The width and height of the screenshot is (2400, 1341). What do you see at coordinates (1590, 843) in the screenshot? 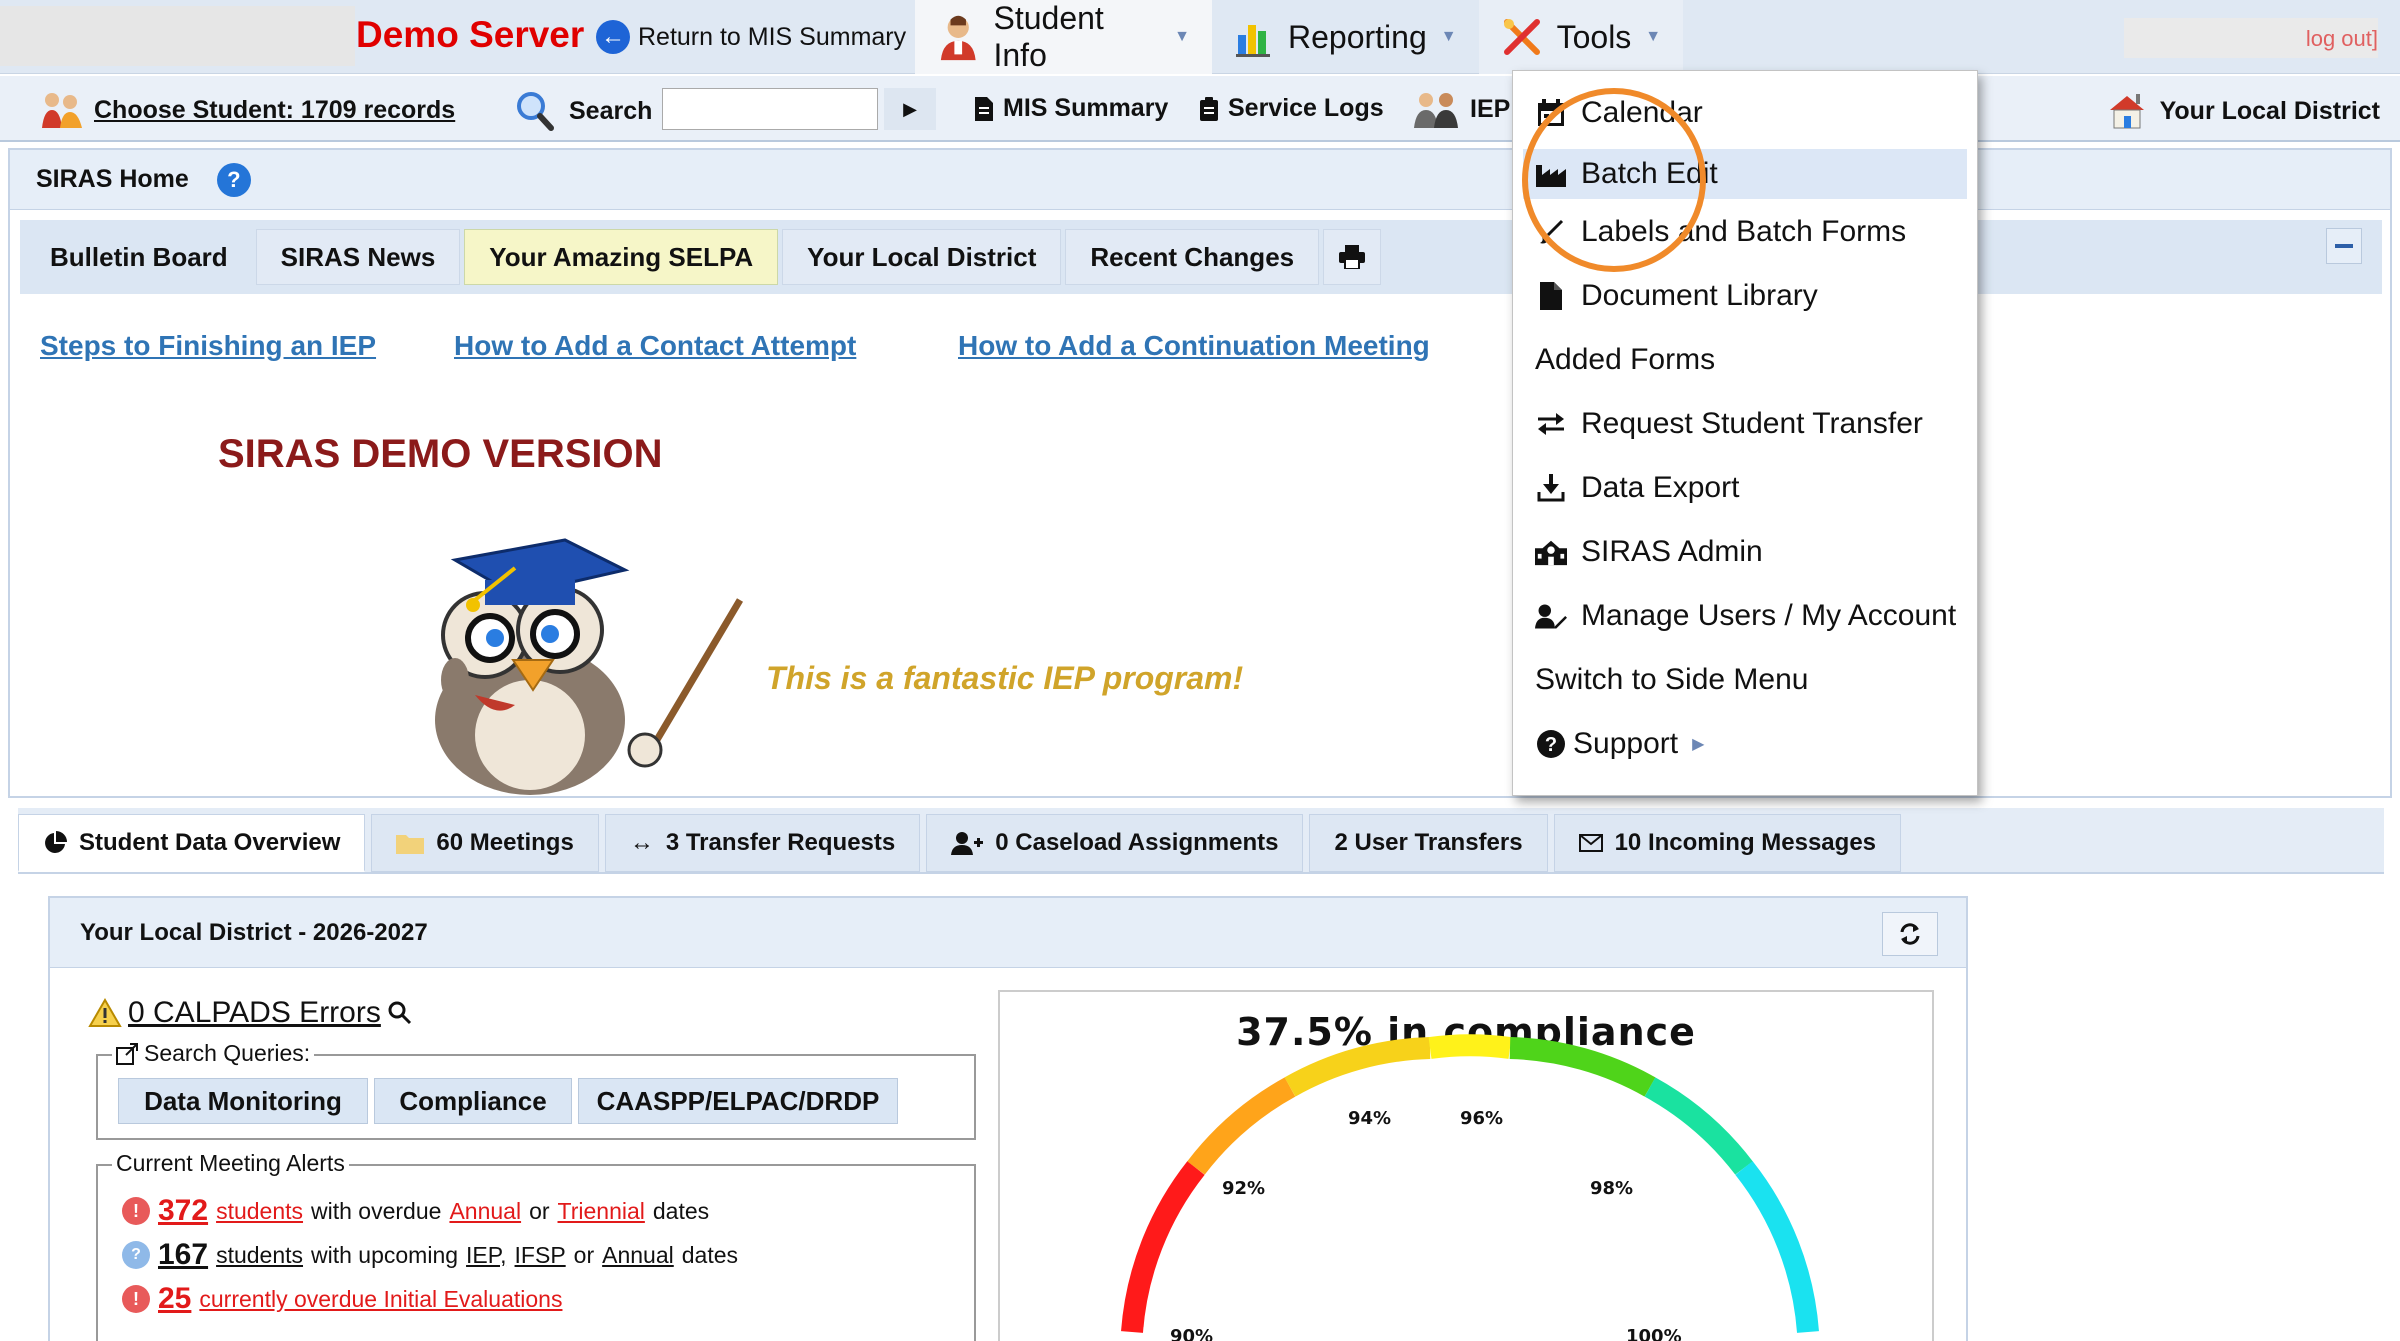
I see `envelope-icon` at bounding box center [1590, 843].